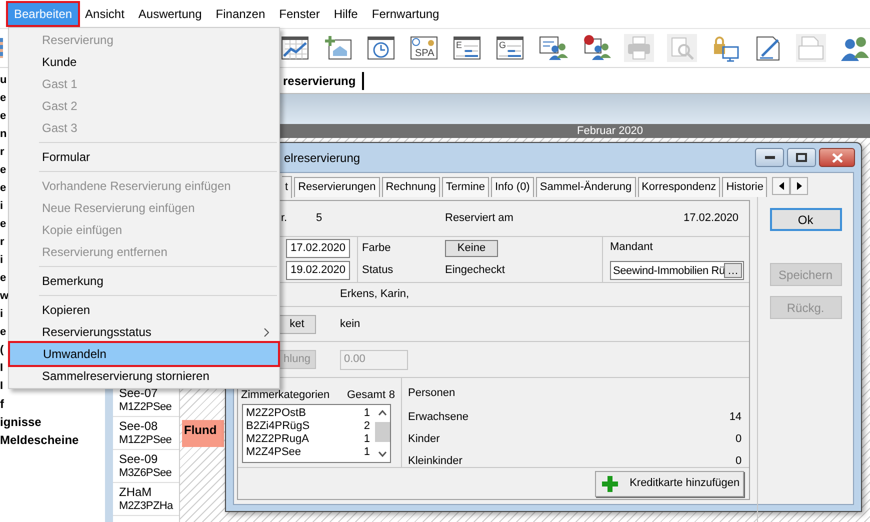  What do you see at coordinates (424, 439) in the screenshot?
I see `field-label: Kinder` at bounding box center [424, 439].